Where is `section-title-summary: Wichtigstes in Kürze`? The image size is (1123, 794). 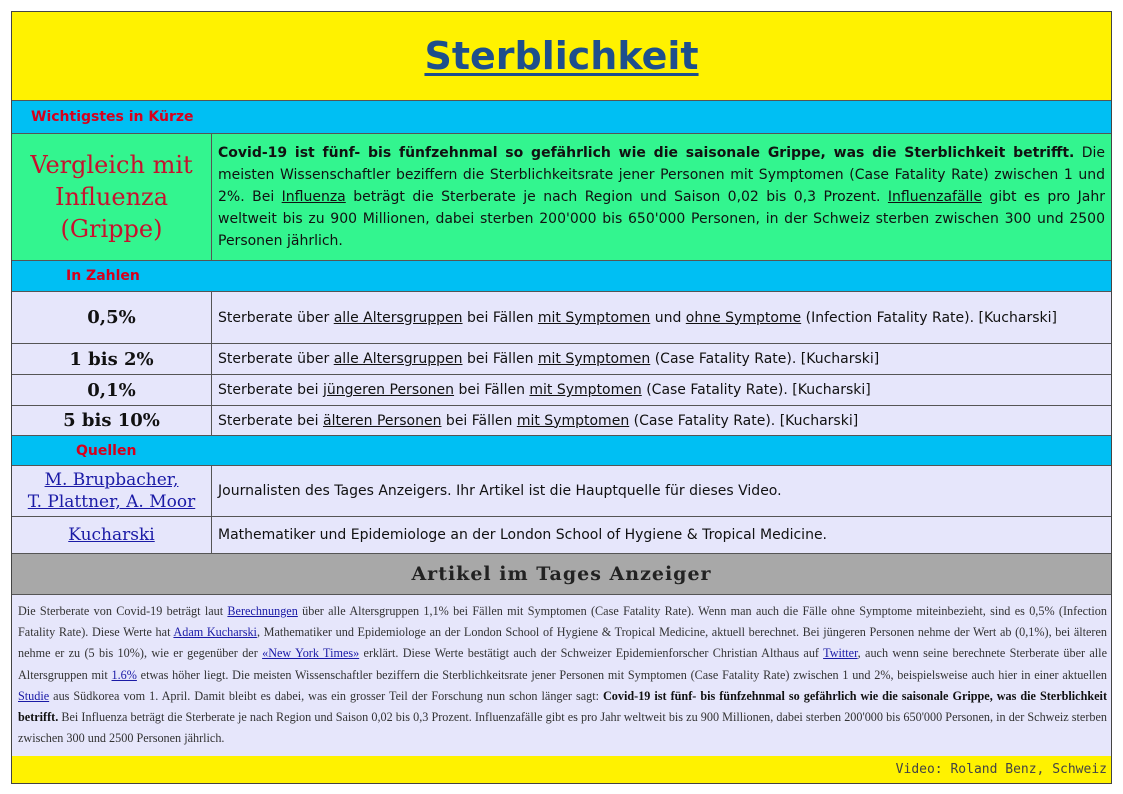
section-title-summary: Wichtigstes in Kürze is located at coordinates (112, 117).